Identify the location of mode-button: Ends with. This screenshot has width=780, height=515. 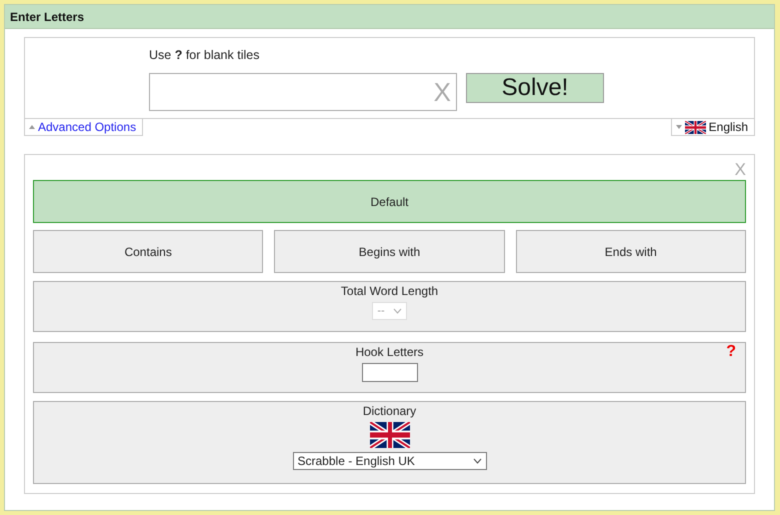
(631, 251).